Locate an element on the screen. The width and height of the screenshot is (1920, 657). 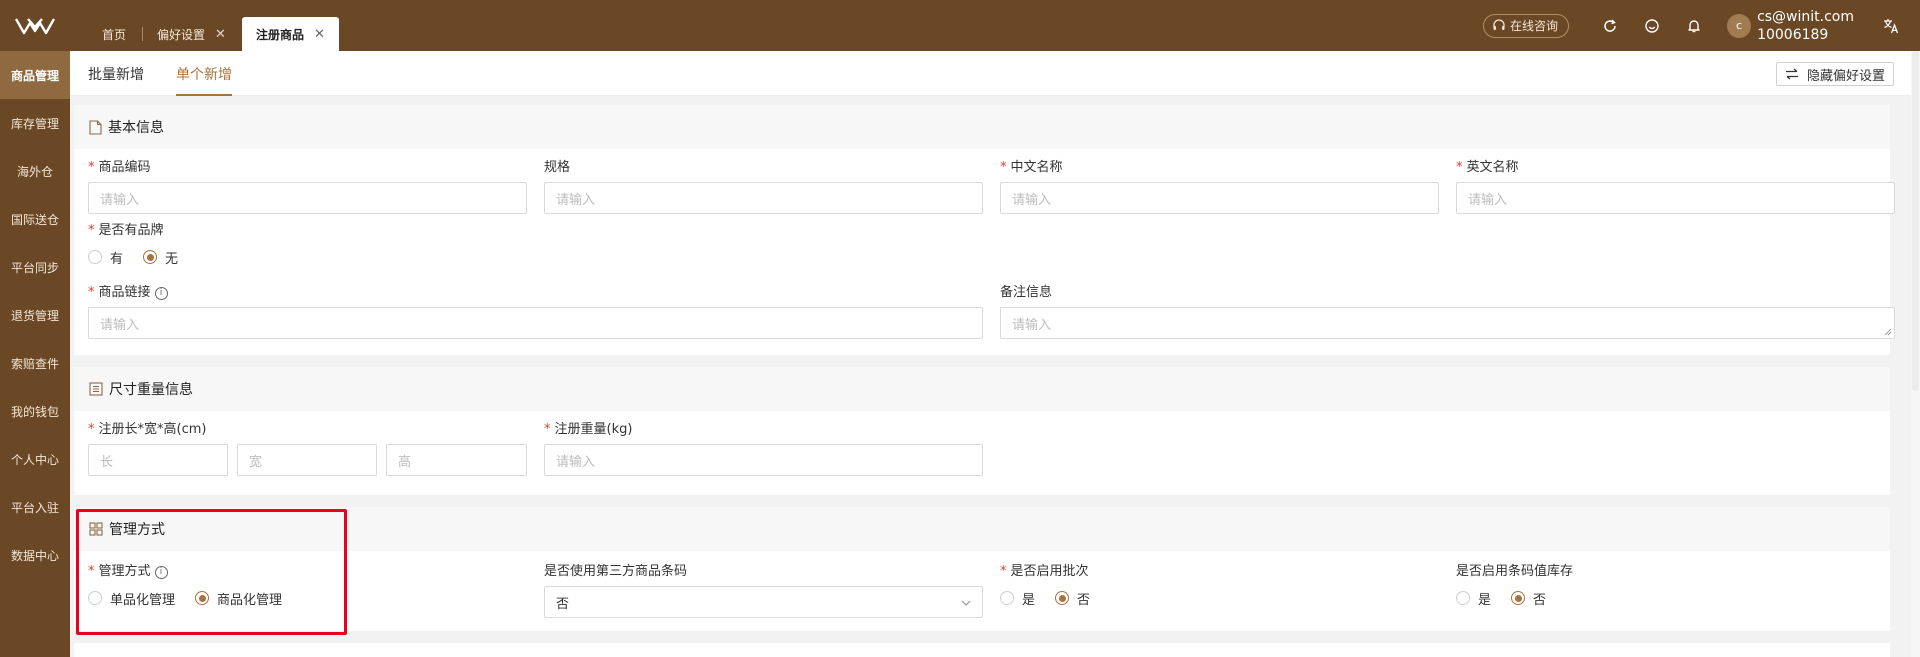
page-tabs: 首页 偏好设置 ✕ 注册商品 ✕ is located at coordinates (214, 25).